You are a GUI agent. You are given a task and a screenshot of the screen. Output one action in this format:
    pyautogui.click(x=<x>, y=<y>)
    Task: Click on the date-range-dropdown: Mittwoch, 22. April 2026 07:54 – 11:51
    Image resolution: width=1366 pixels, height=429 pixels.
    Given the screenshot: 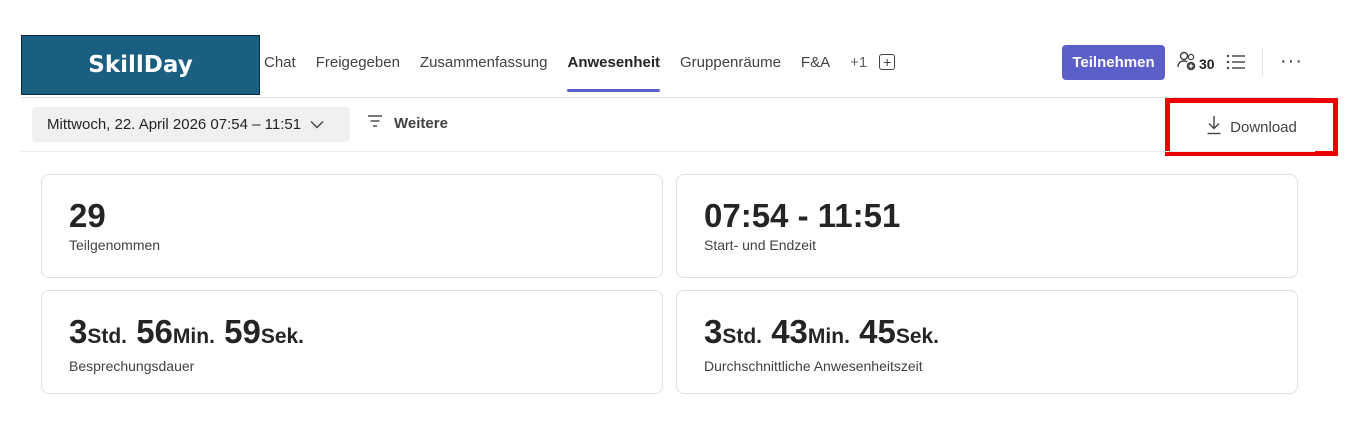 What is the action you would take?
    pyautogui.click(x=191, y=124)
    